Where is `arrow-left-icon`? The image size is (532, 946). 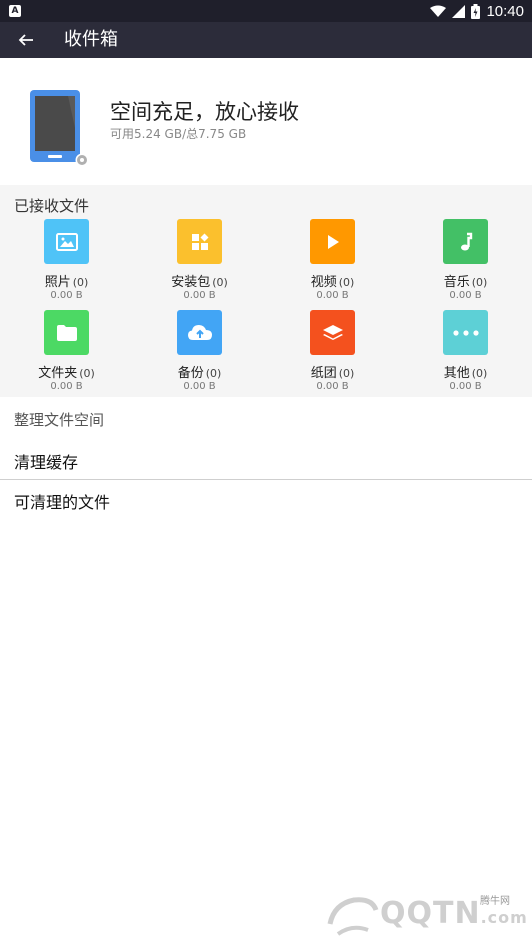 arrow-left-icon is located at coordinates (25, 40).